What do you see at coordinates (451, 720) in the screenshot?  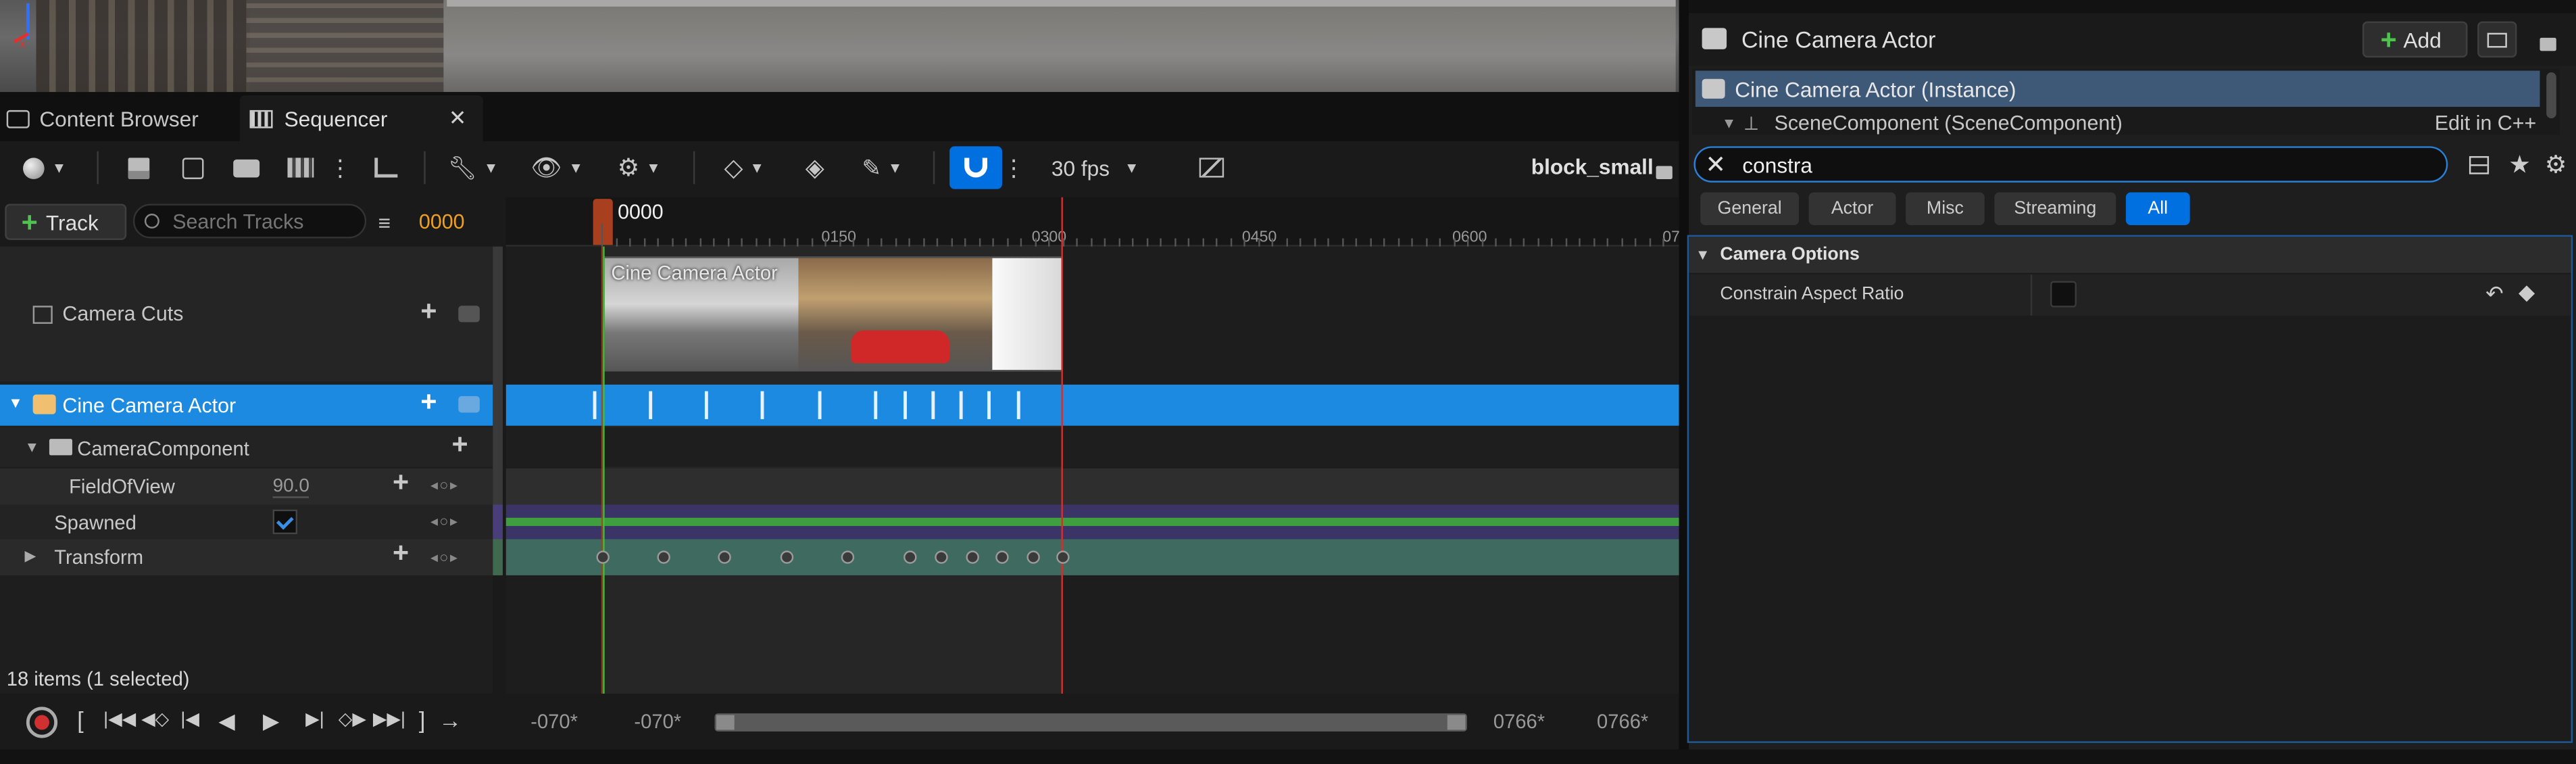 I see `loop-icon: →` at bounding box center [451, 720].